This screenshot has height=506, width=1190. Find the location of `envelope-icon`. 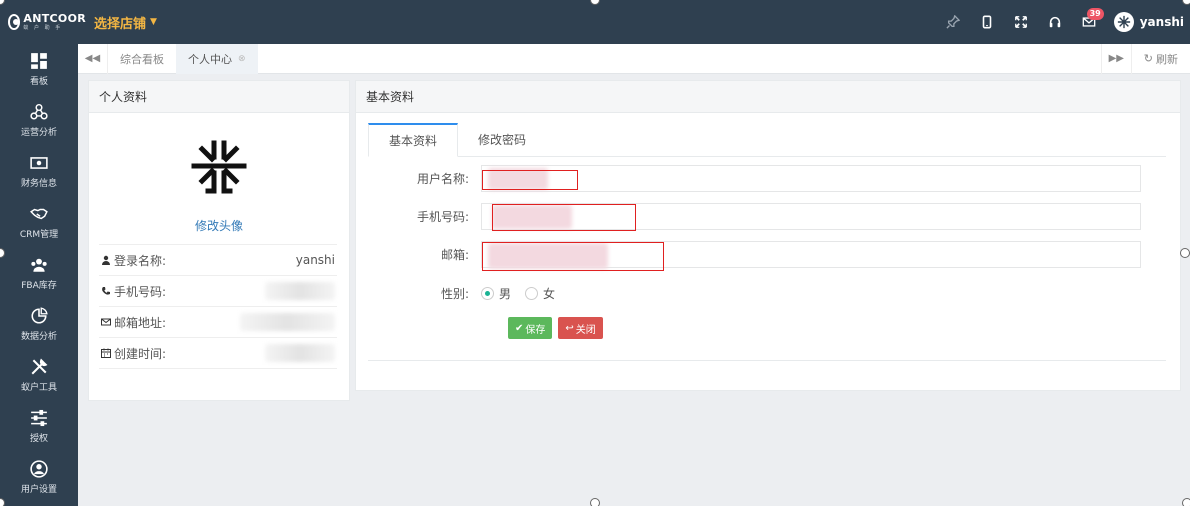

envelope-icon is located at coordinates (106, 322).